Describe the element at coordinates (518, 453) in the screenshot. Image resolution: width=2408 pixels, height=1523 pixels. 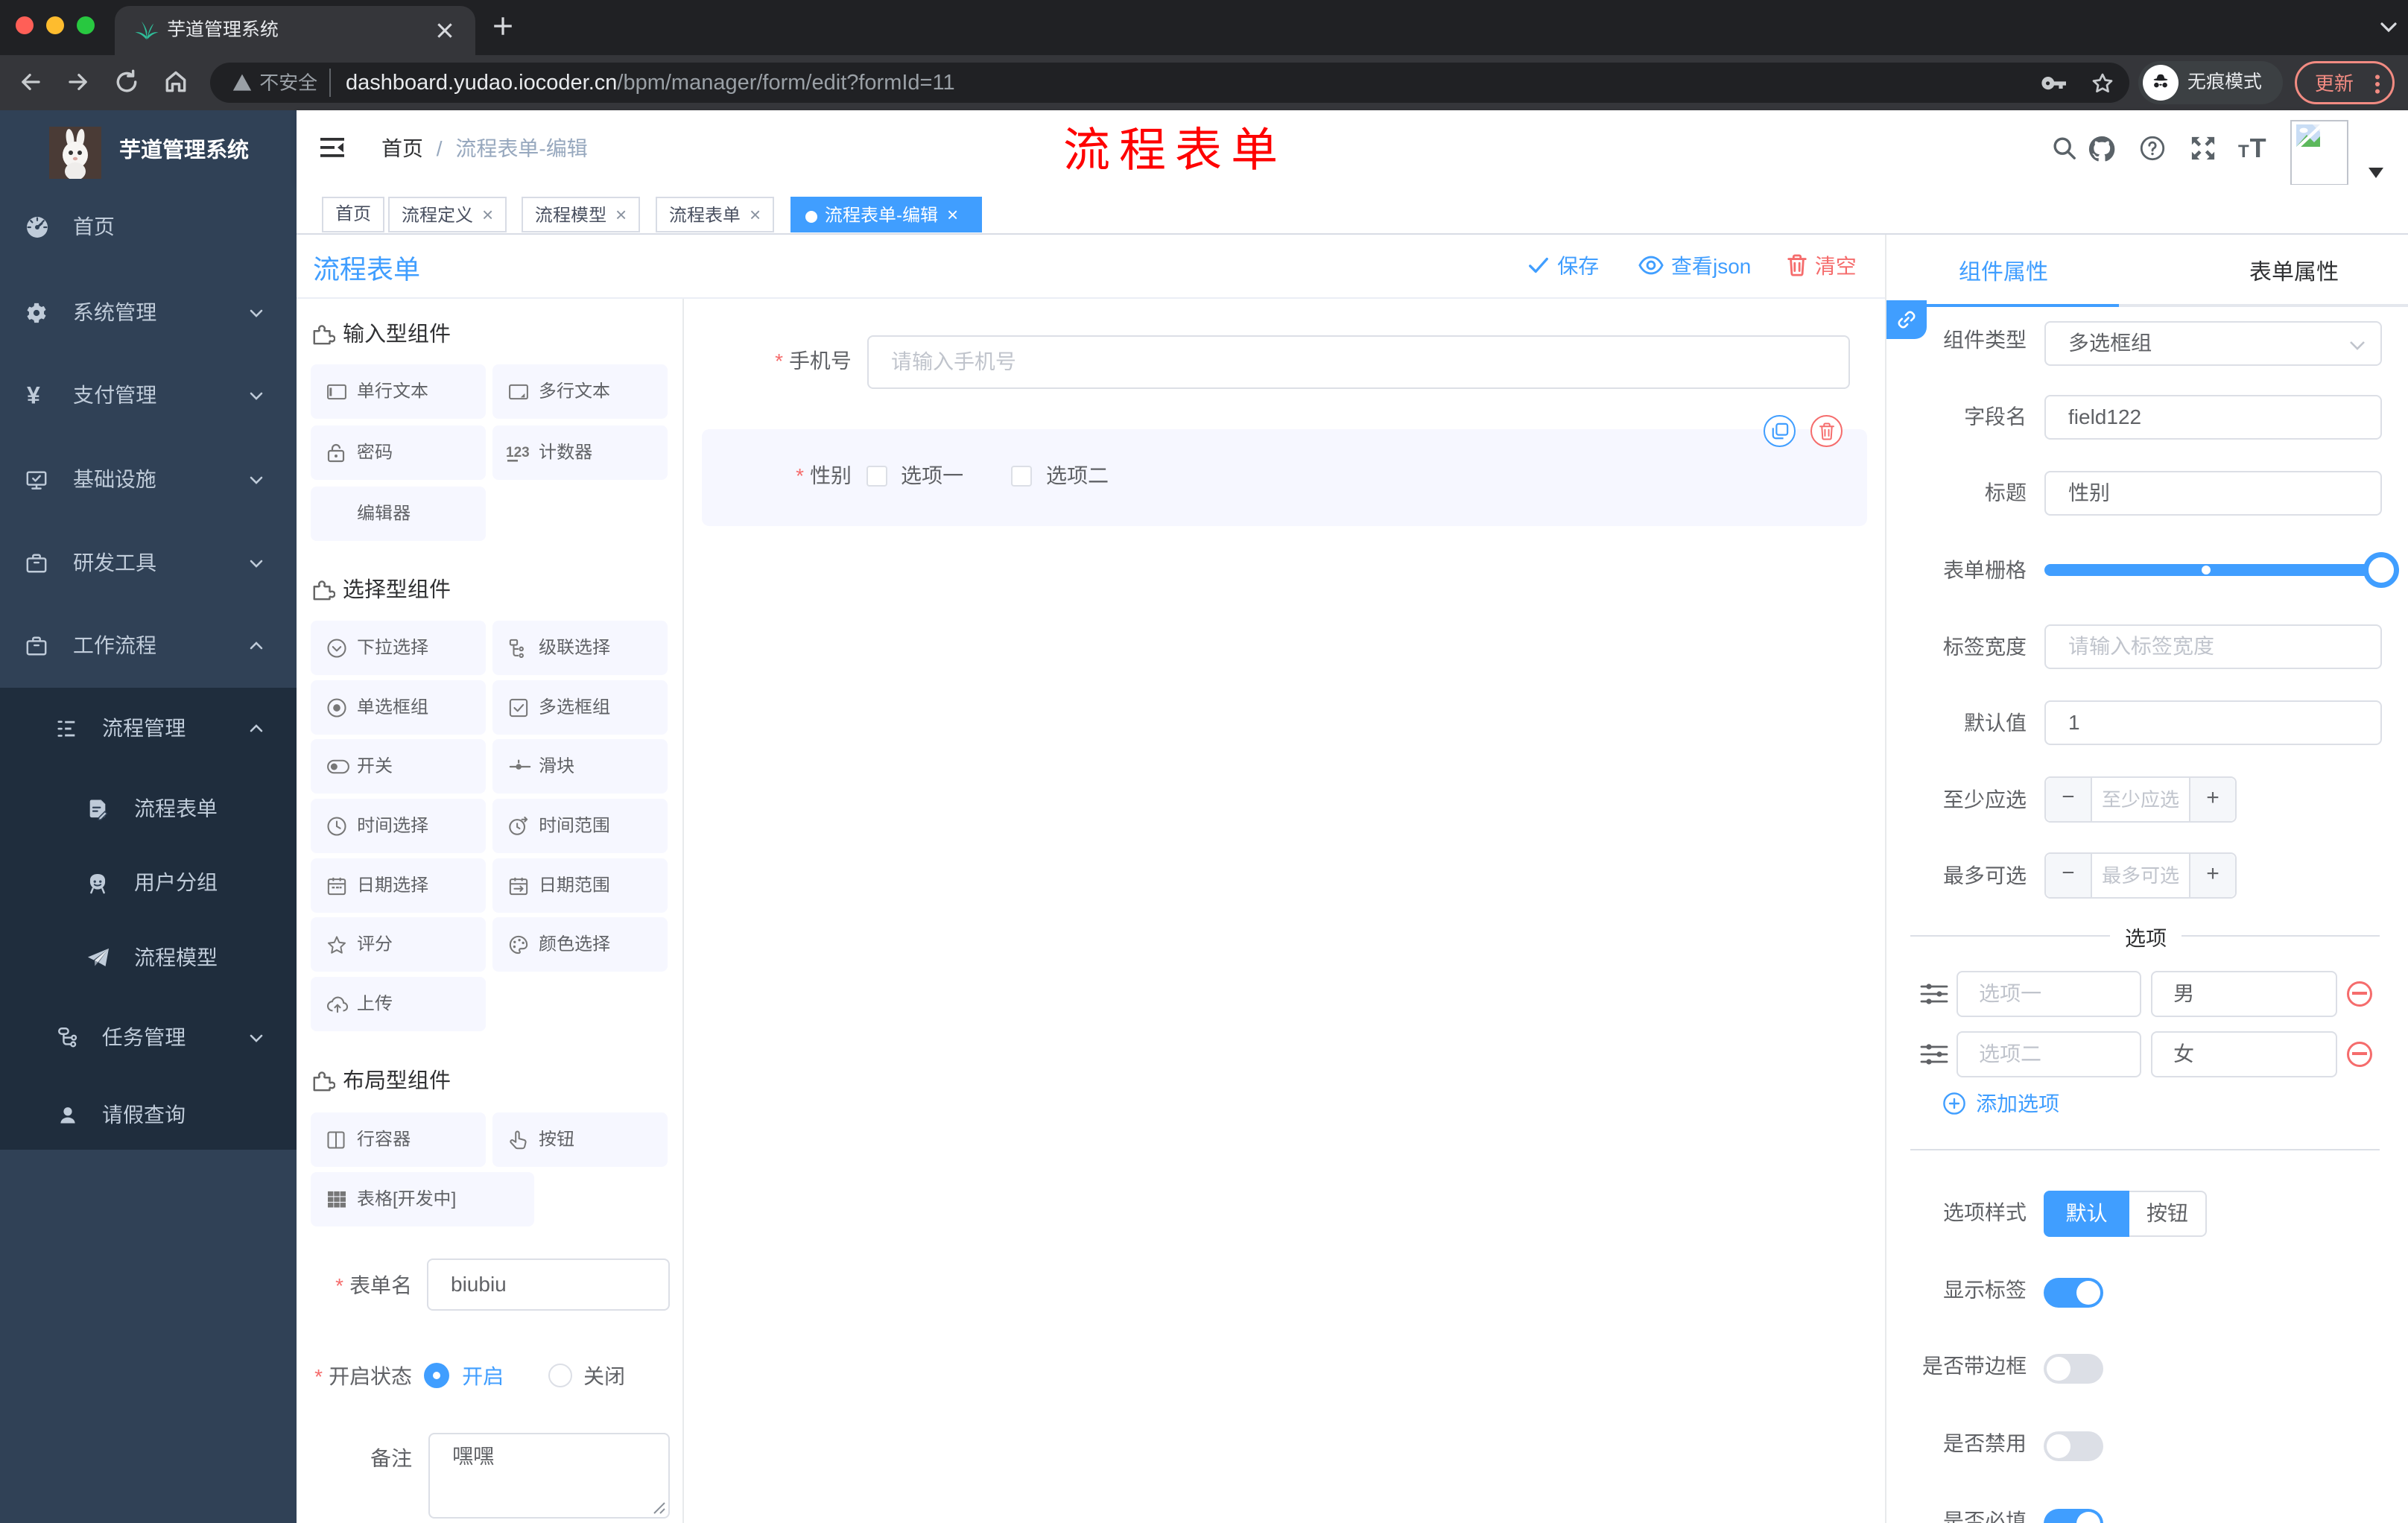
I see `svg-text: 123` at that location.